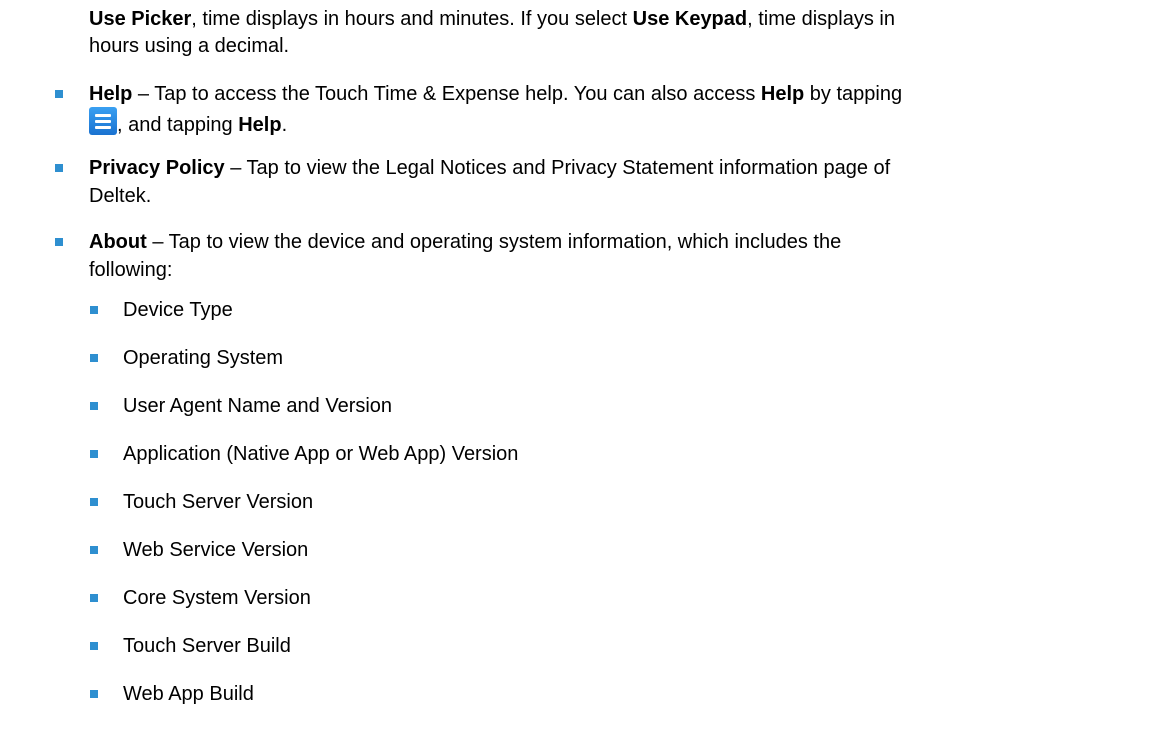 This screenshot has height=729, width=1163. I want to click on intro-line-2: hours using a decimal., so click(189, 46).